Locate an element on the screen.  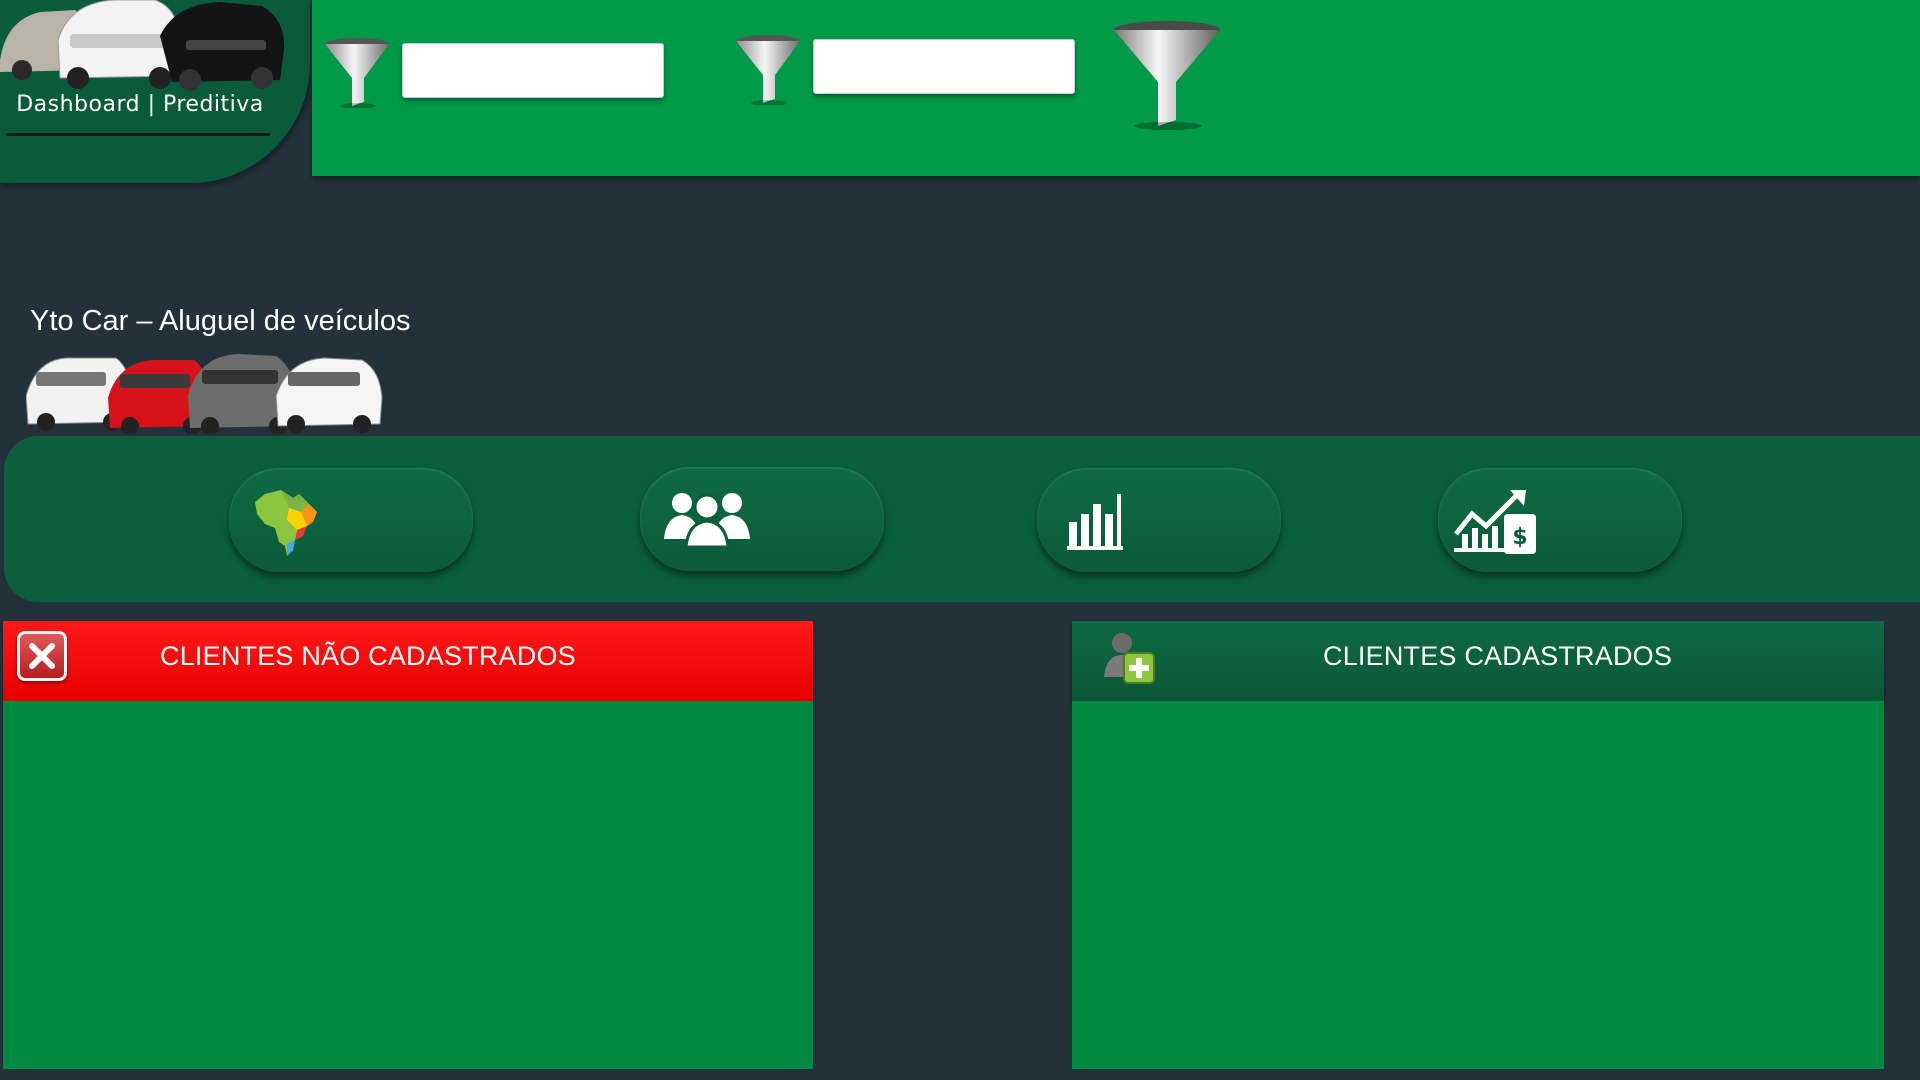
customers-group-icon is located at coordinates (707, 521).